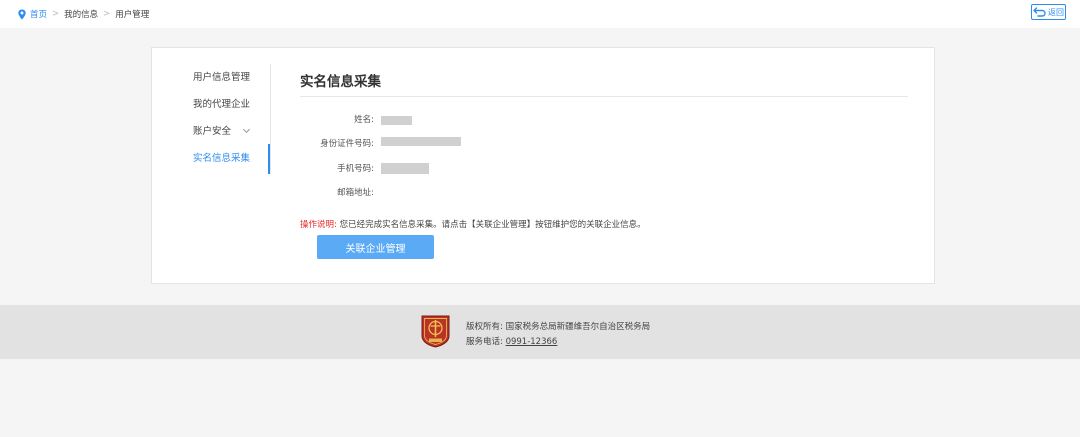  Describe the element at coordinates (212, 131) in the screenshot. I see `sidebar-item-label: 账户安全` at that location.